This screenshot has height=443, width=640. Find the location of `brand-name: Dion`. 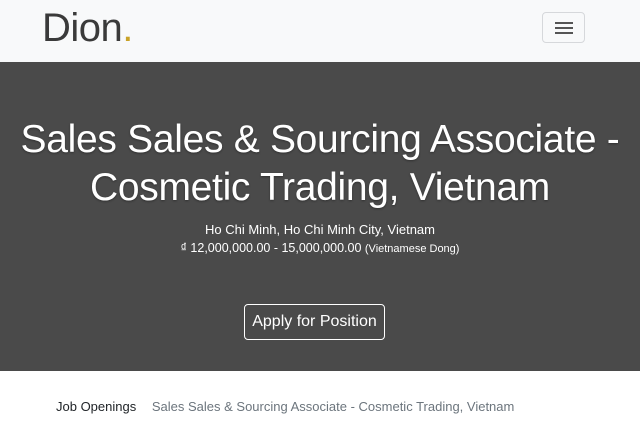

brand-name: Dion is located at coordinates (82, 28).